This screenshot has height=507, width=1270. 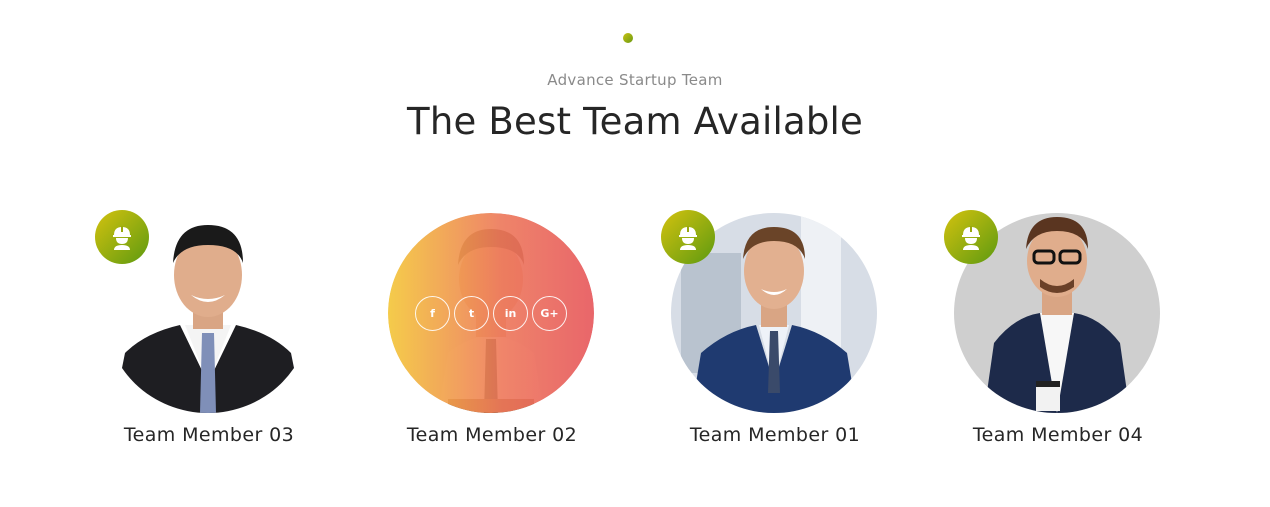 What do you see at coordinates (492, 435) in the screenshot?
I see `member-name: Team Member 02` at bounding box center [492, 435].